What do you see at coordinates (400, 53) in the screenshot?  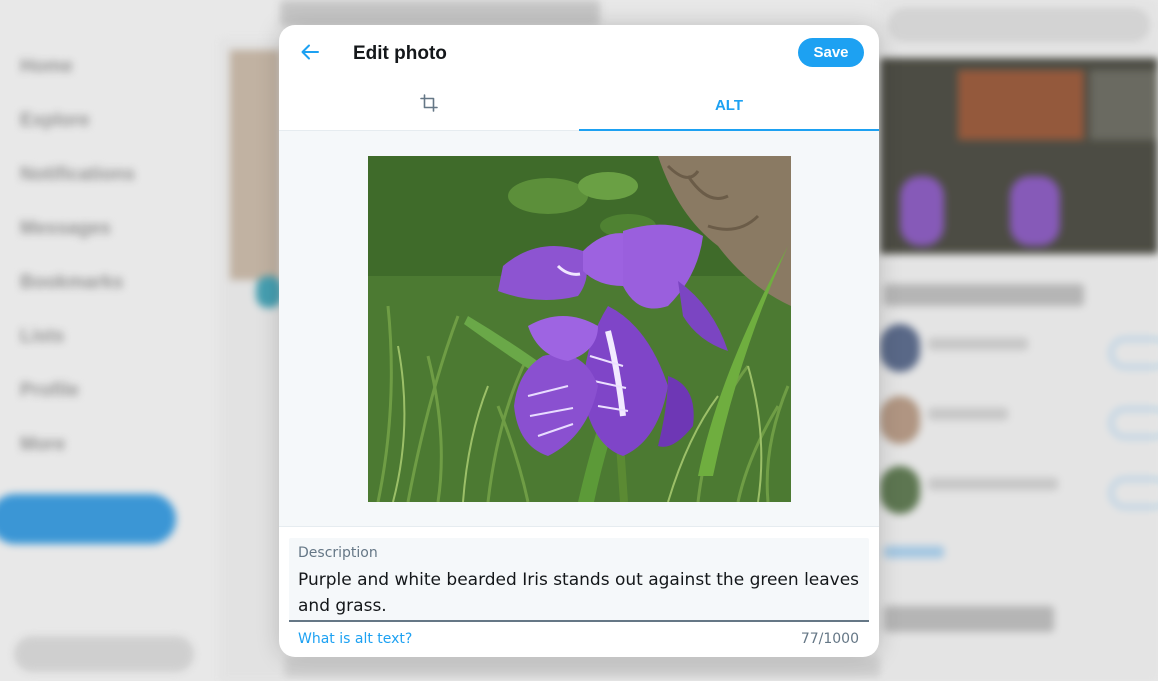 I see `modal-title: Edit photo` at bounding box center [400, 53].